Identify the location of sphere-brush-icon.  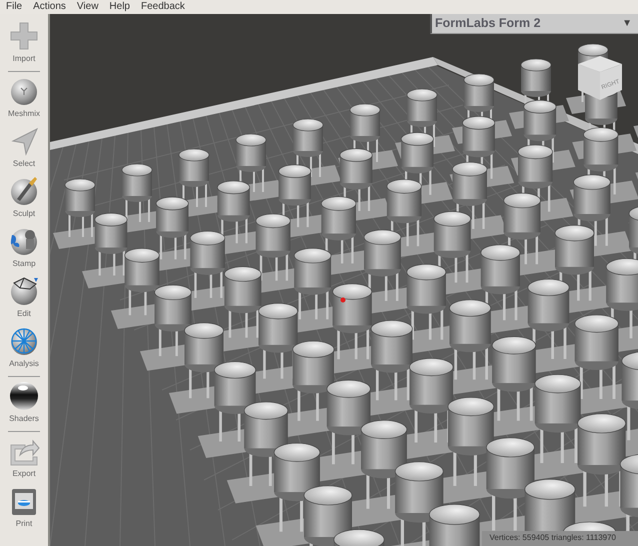
(24, 191).